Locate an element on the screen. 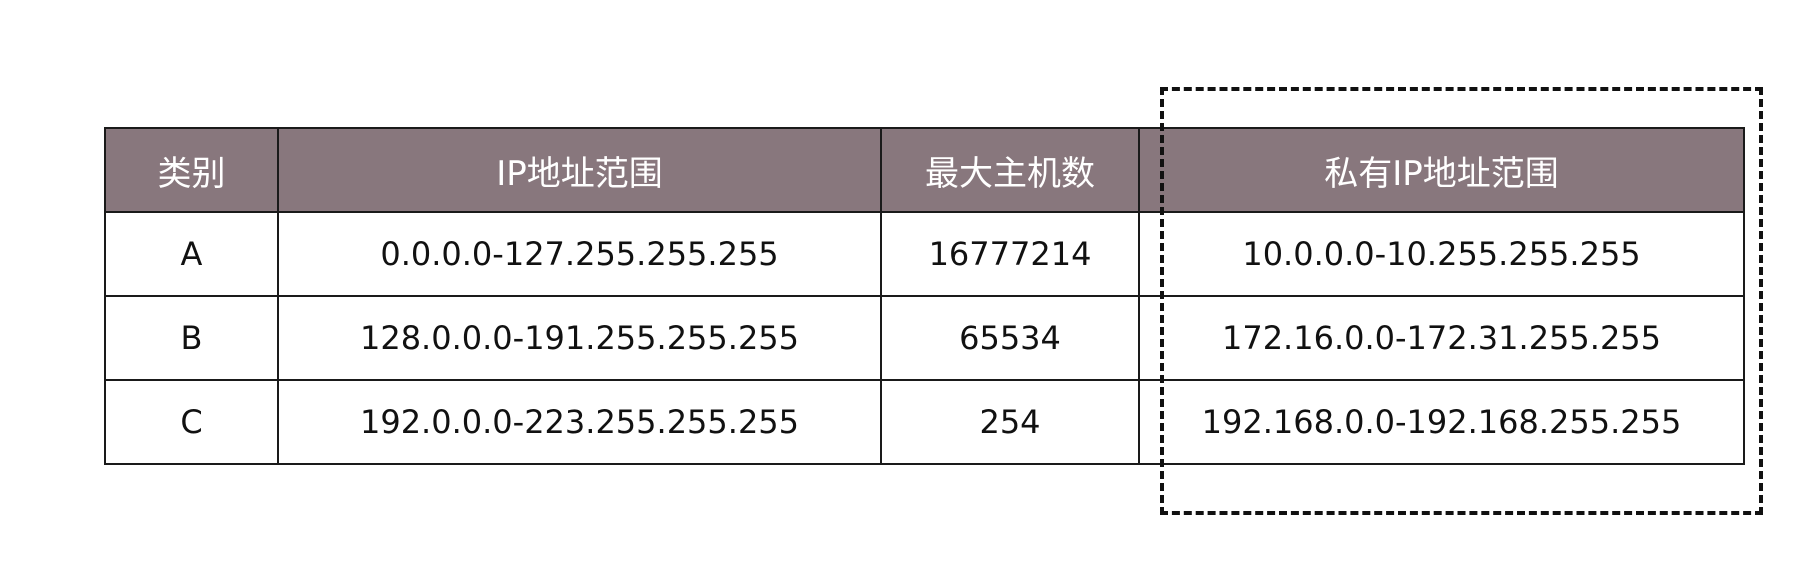 The width and height of the screenshot is (1816, 576). cell-private-ip-range: 192.168.0.0-192.168.255.255 is located at coordinates (1441, 422).